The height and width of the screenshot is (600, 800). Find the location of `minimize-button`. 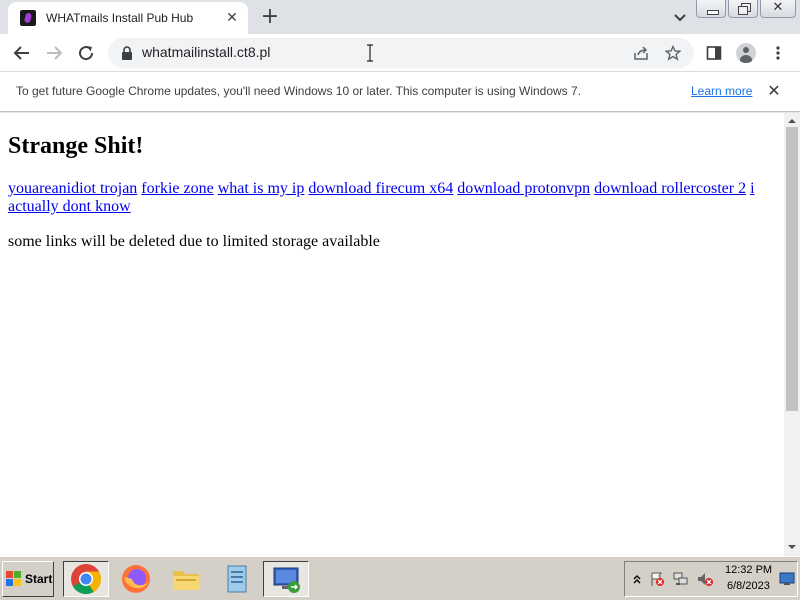

minimize-button is located at coordinates (711, 9).